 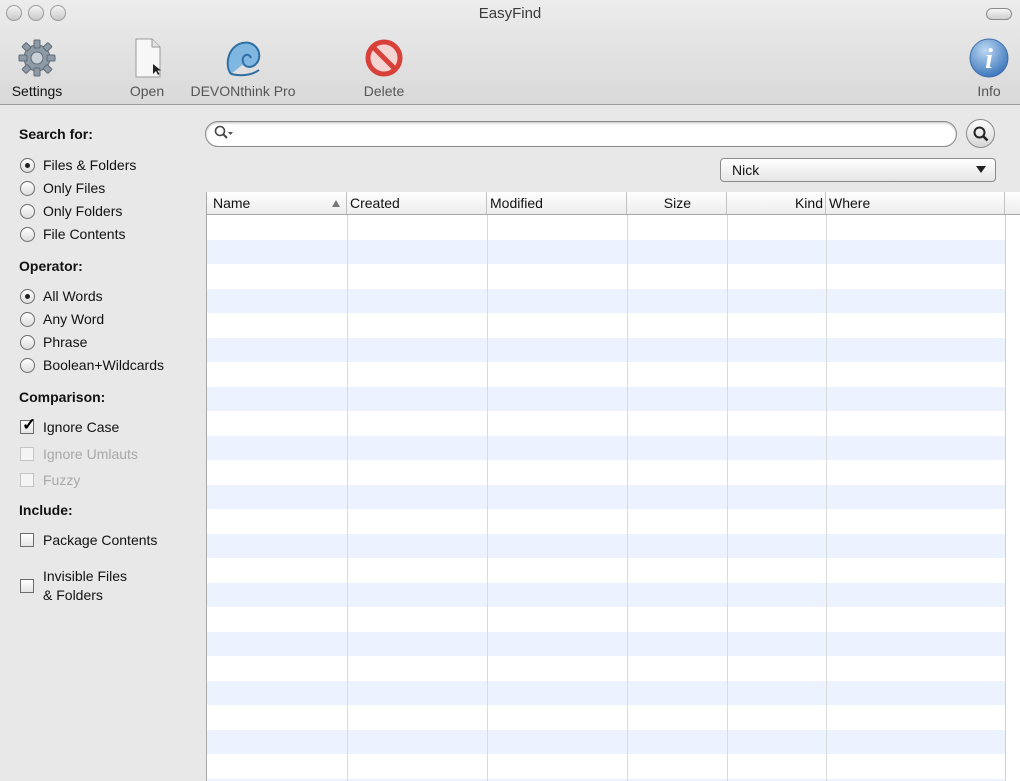 I want to click on checkbox-fuzzy: Fuzzy, so click(x=50, y=480).